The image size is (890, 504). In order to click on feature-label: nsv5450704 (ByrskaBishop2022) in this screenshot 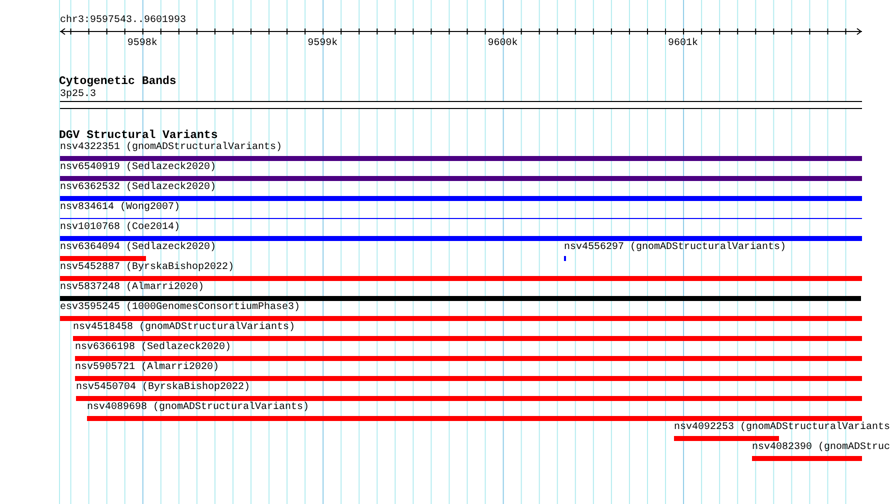, I will do `click(163, 388)`.